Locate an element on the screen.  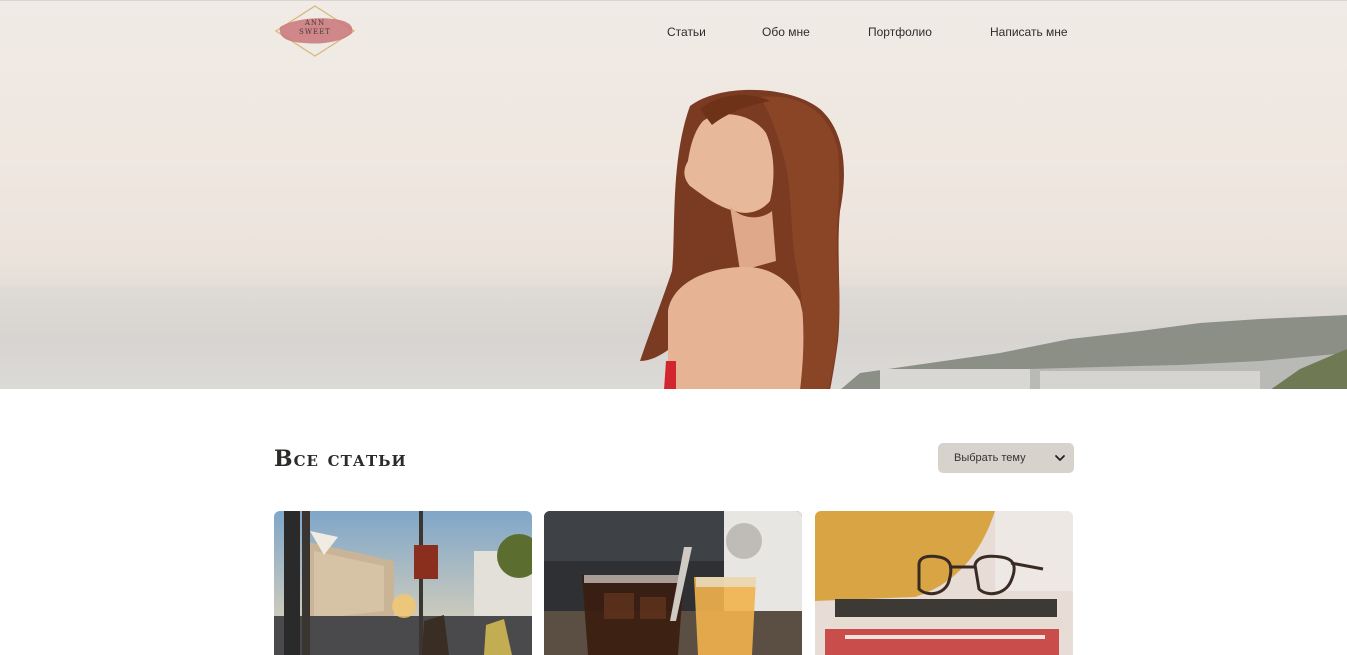
nav-item-portfolio: Портфолио is located at coordinates (900, 32).